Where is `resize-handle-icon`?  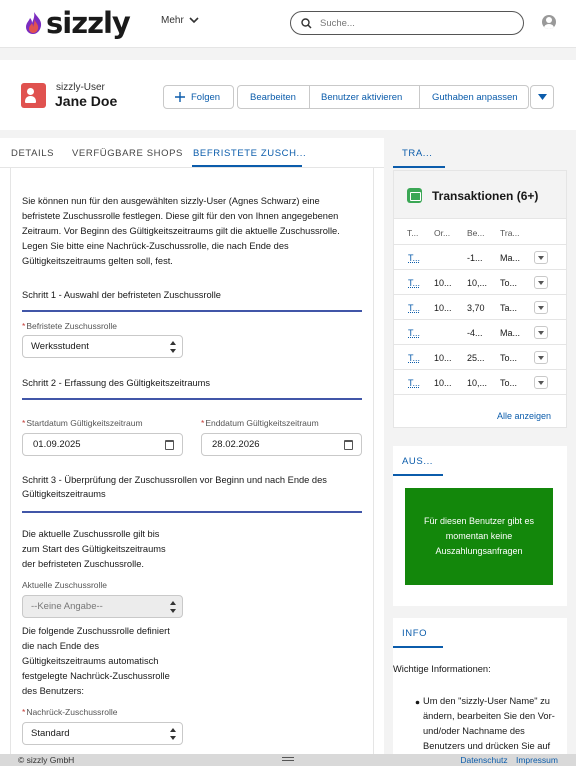 resize-handle-icon is located at coordinates (288, 759).